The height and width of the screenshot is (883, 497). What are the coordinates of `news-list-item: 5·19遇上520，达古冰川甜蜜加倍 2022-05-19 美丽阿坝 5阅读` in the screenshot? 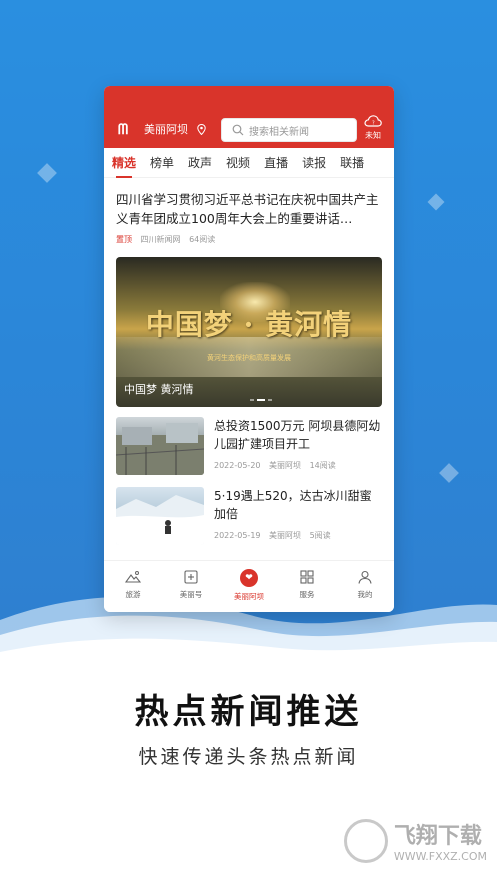 It's located at (249, 512).